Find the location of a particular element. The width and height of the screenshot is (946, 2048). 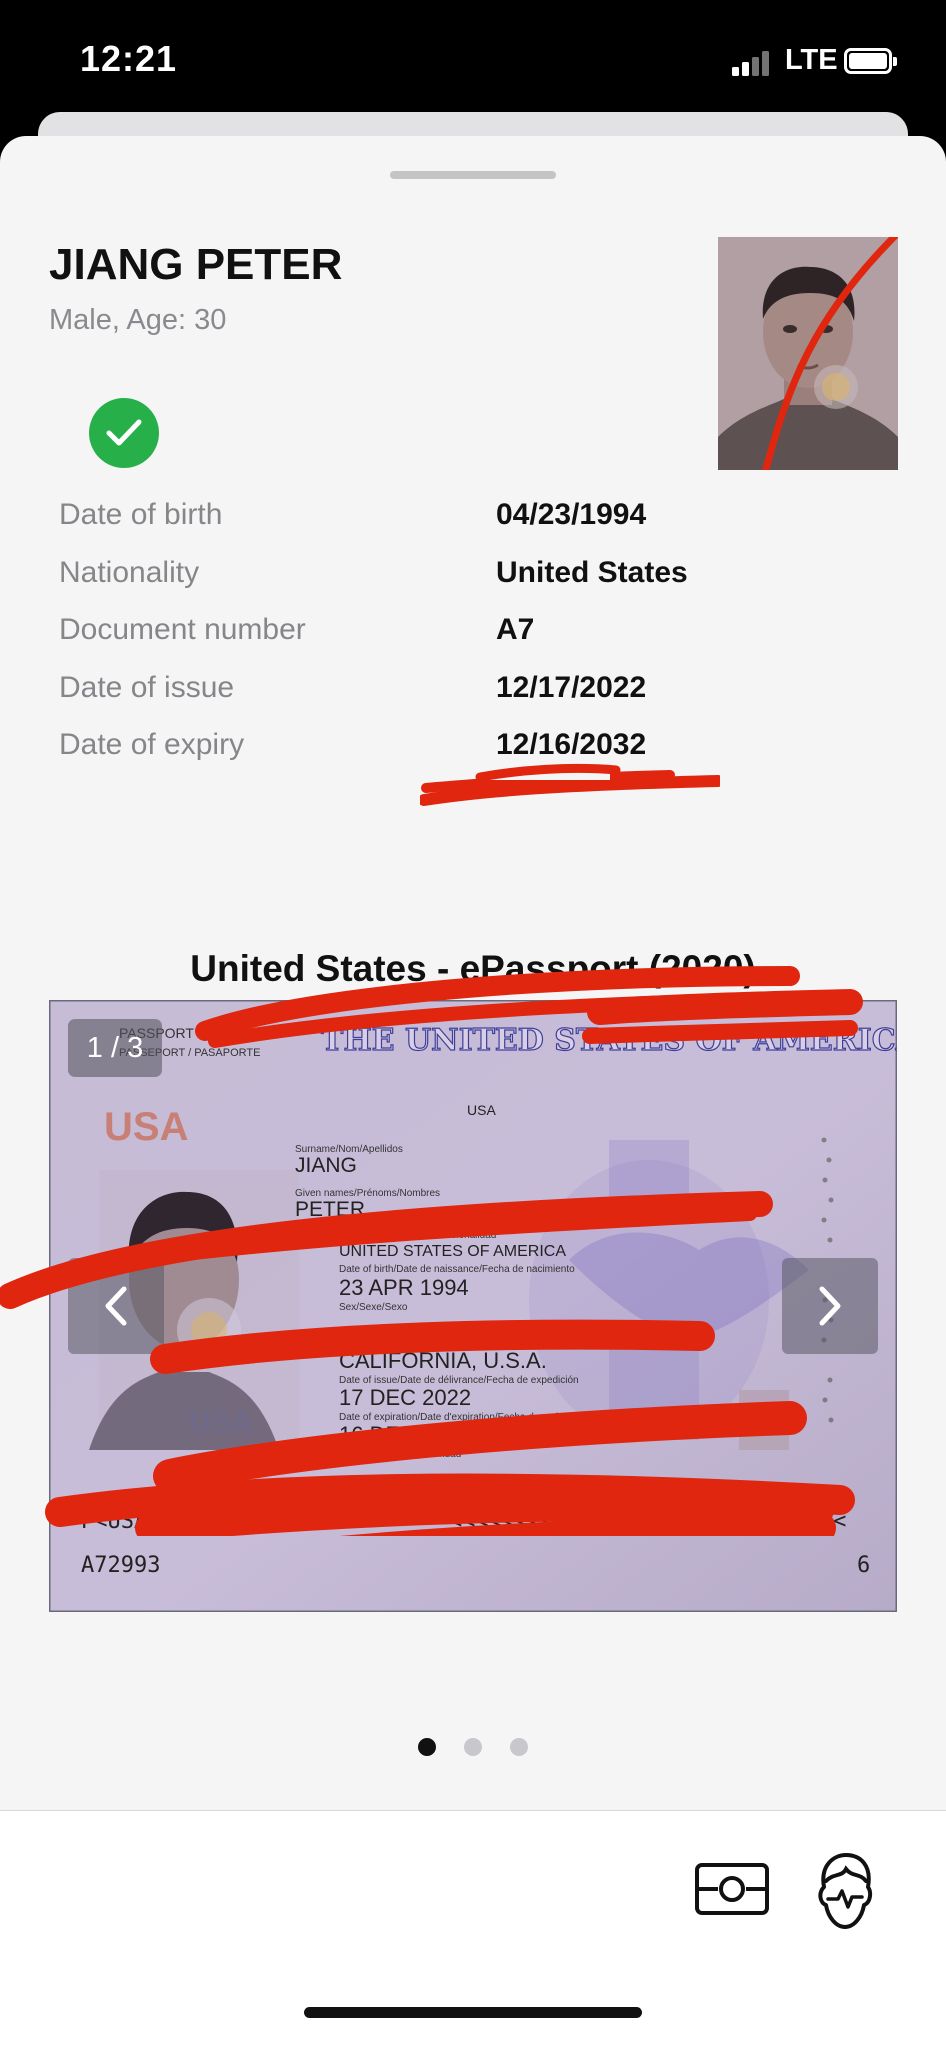

nationality-label: Nationality/Nationalité/Nacionalidad is located at coordinates (417, 1235).